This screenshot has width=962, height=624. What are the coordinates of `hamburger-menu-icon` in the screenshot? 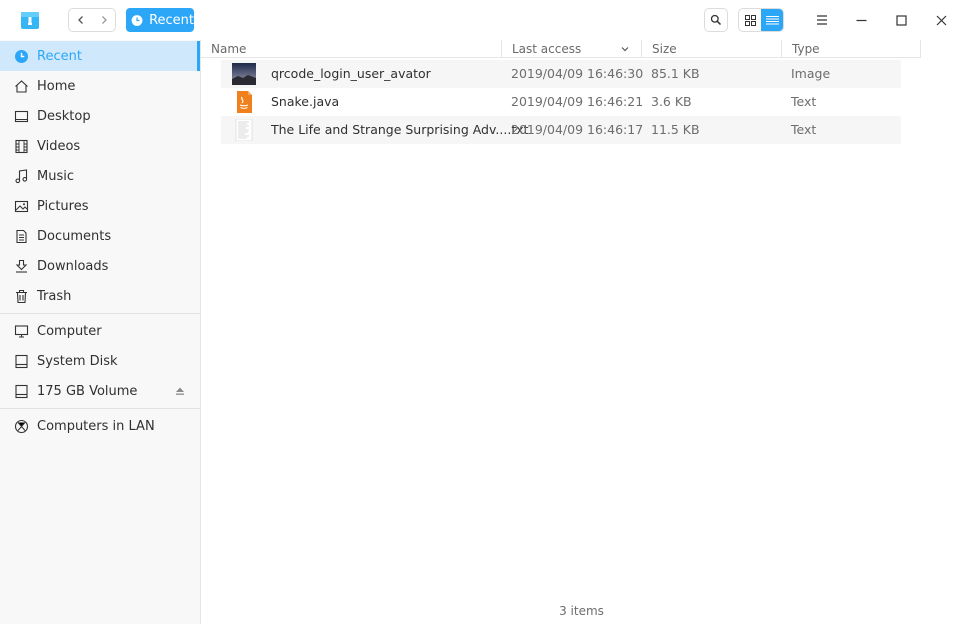 It's located at (822, 20).